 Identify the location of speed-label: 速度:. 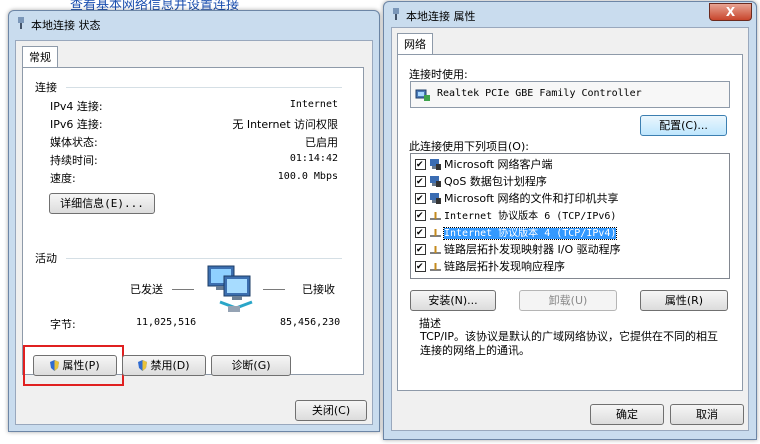
(63, 178).